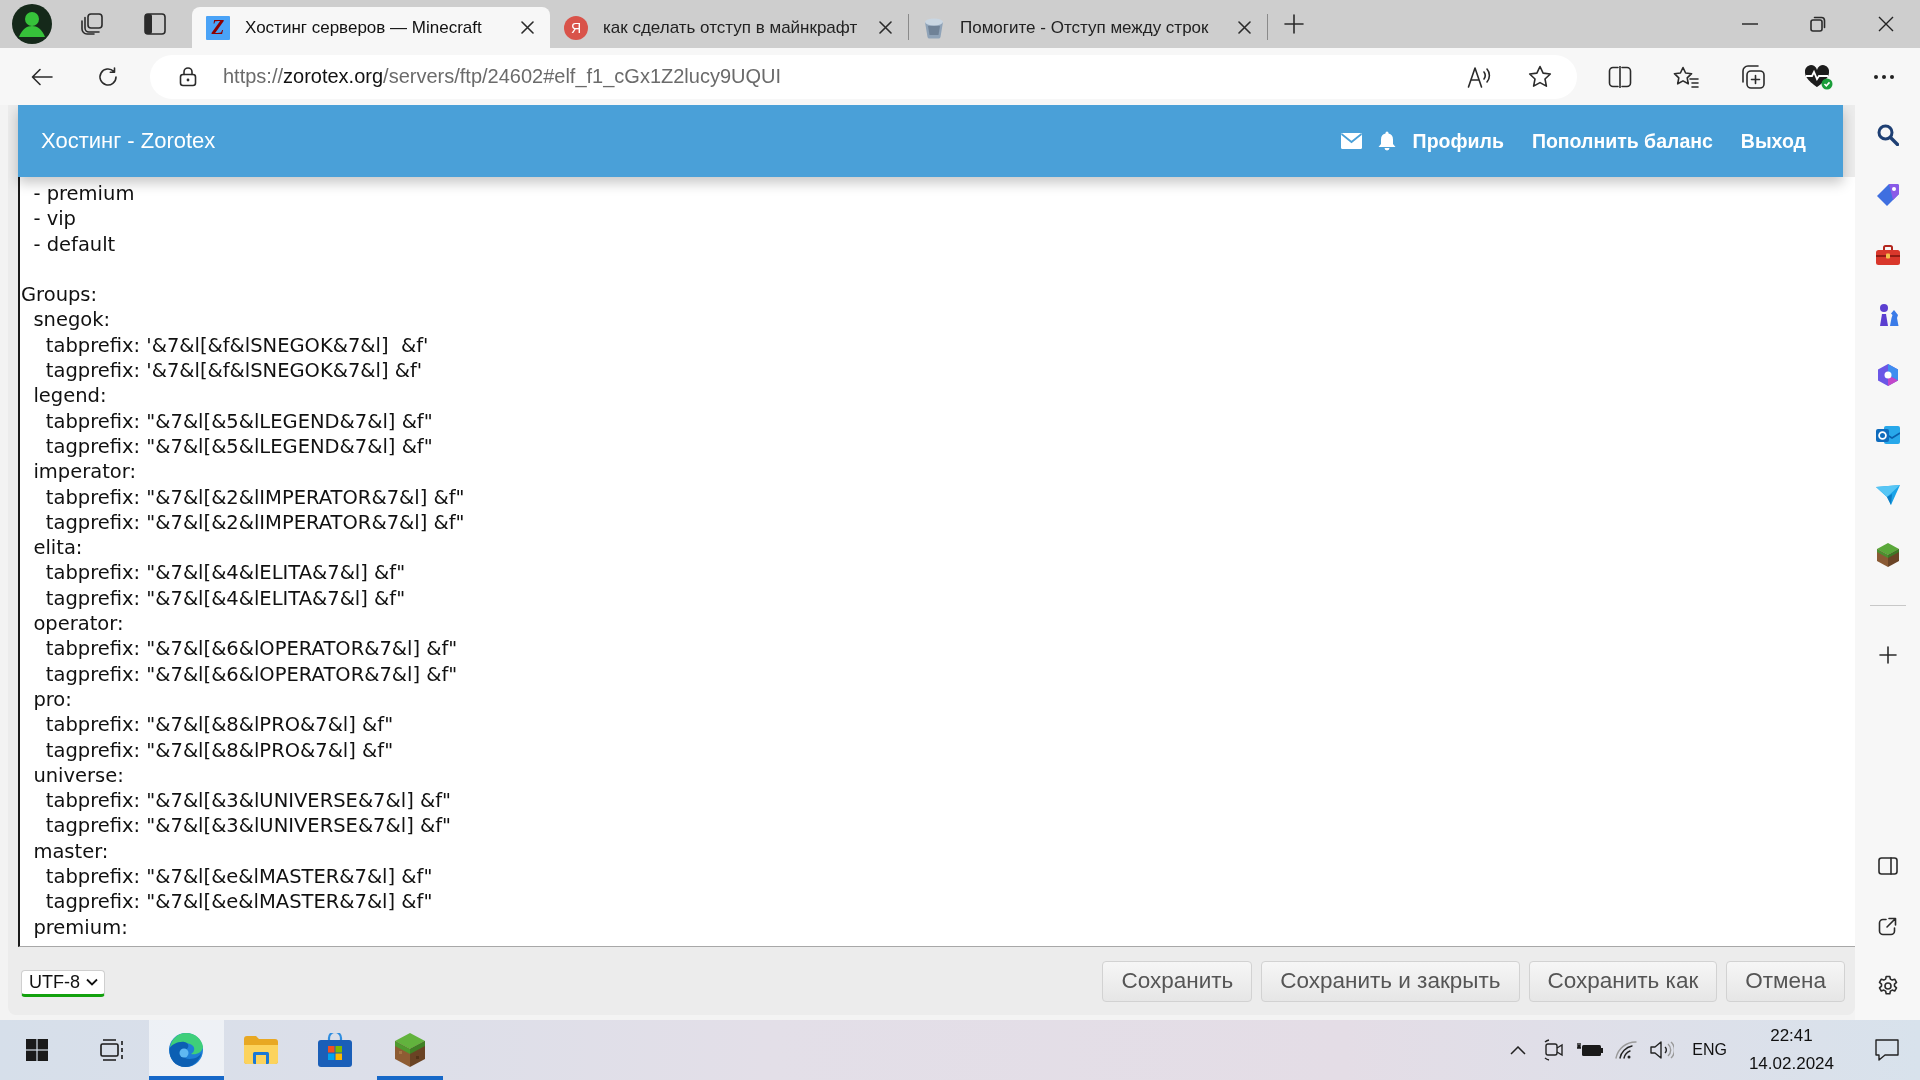  Describe the element at coordinates (1540, 76) in the screenshot. I see `star-icon` at that location.